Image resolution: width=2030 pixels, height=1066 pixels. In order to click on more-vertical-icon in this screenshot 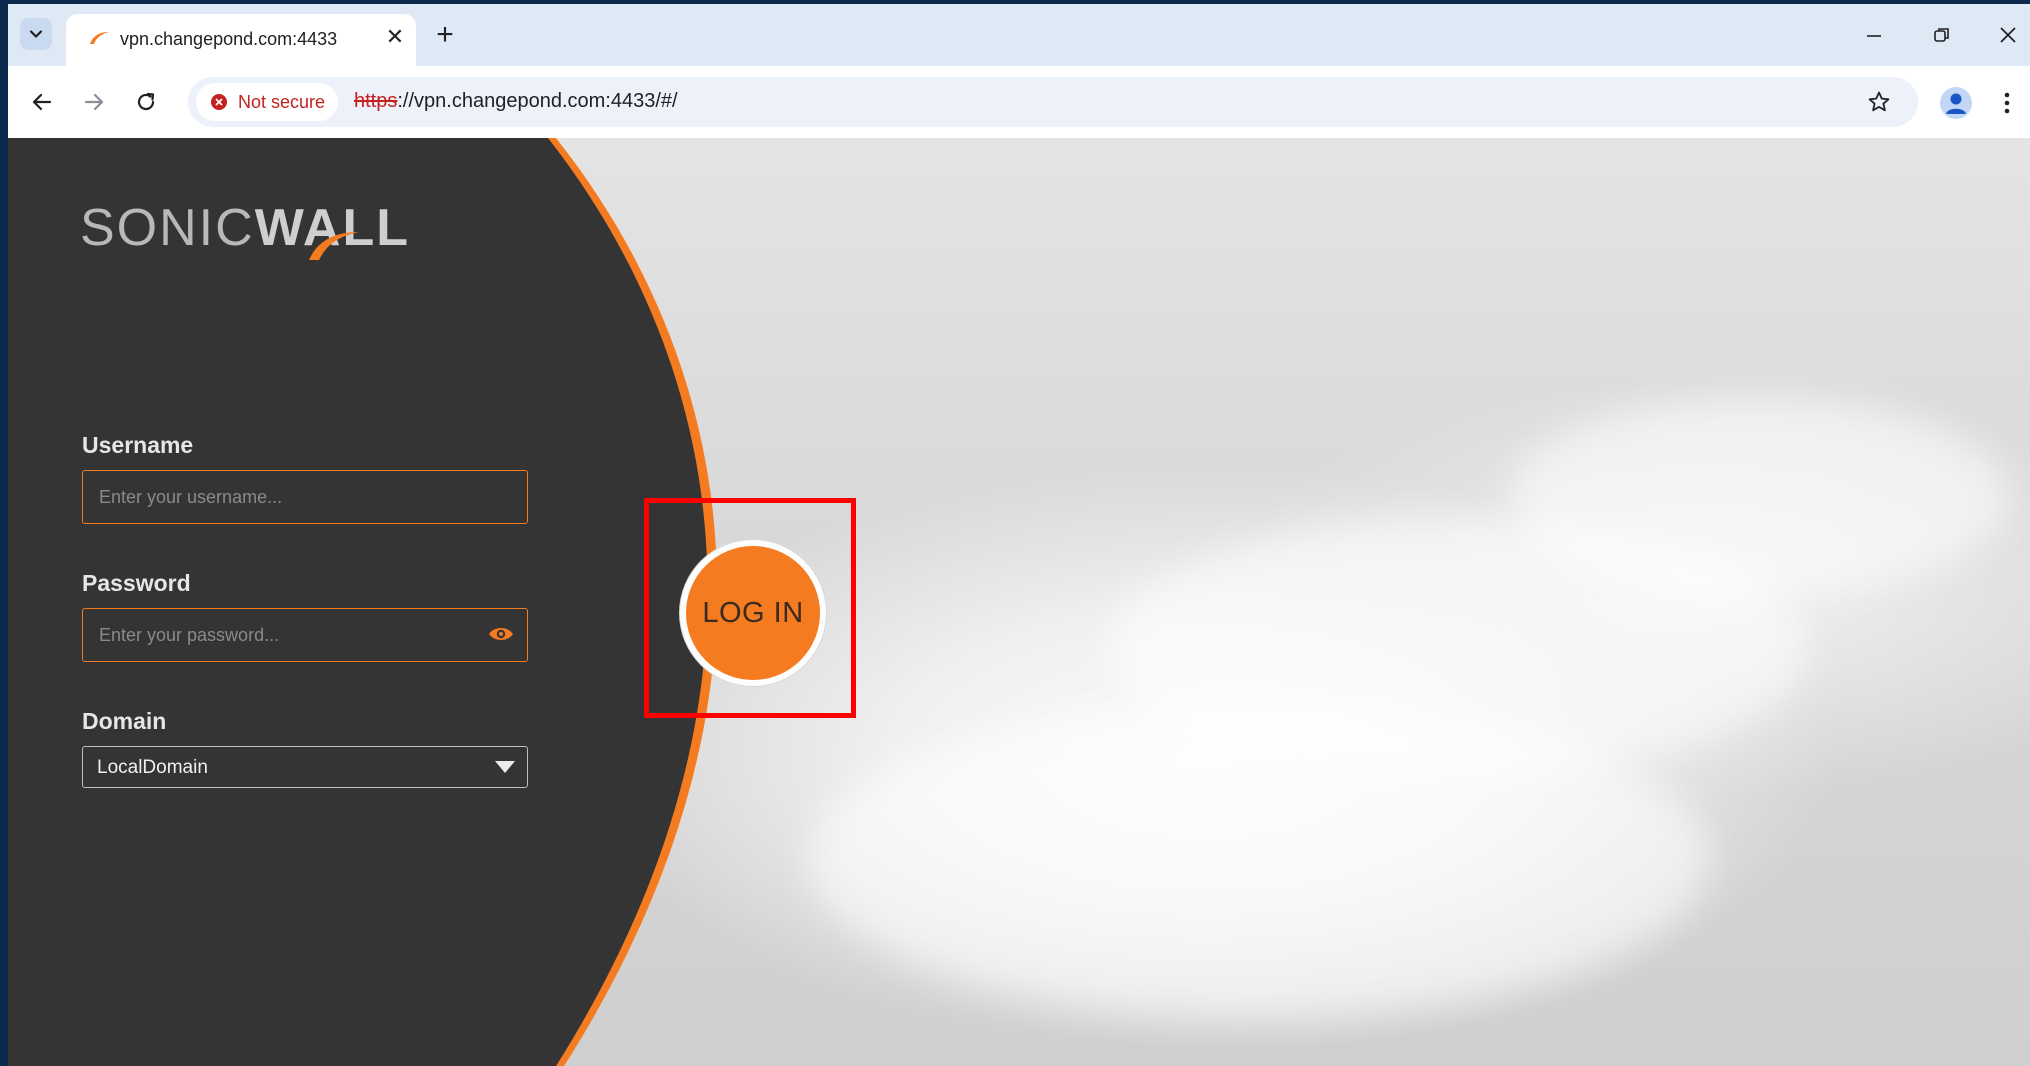, I will do `click(2007, 103)`.